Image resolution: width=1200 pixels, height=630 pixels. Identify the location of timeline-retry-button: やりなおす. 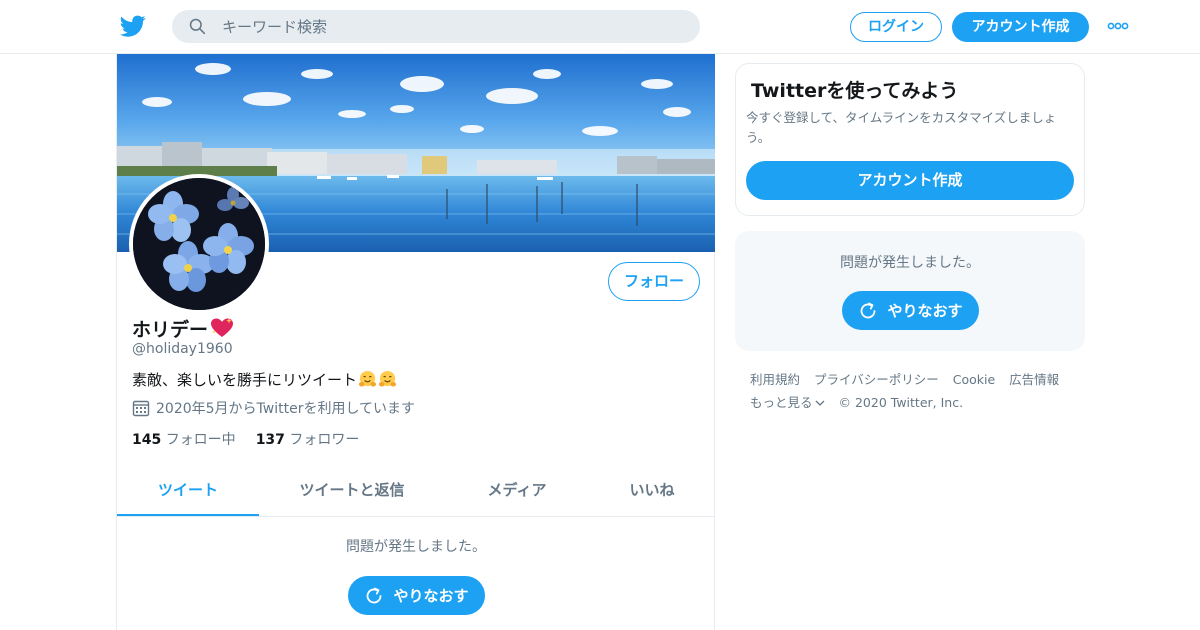
(416, 595).